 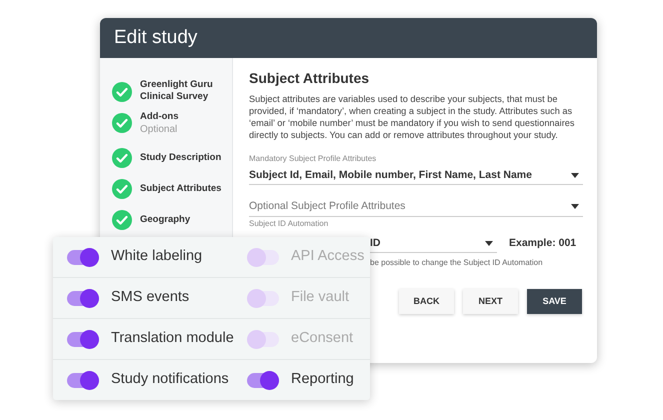 I want to click on id-automation-select: ID, so click(x=433, y=244).